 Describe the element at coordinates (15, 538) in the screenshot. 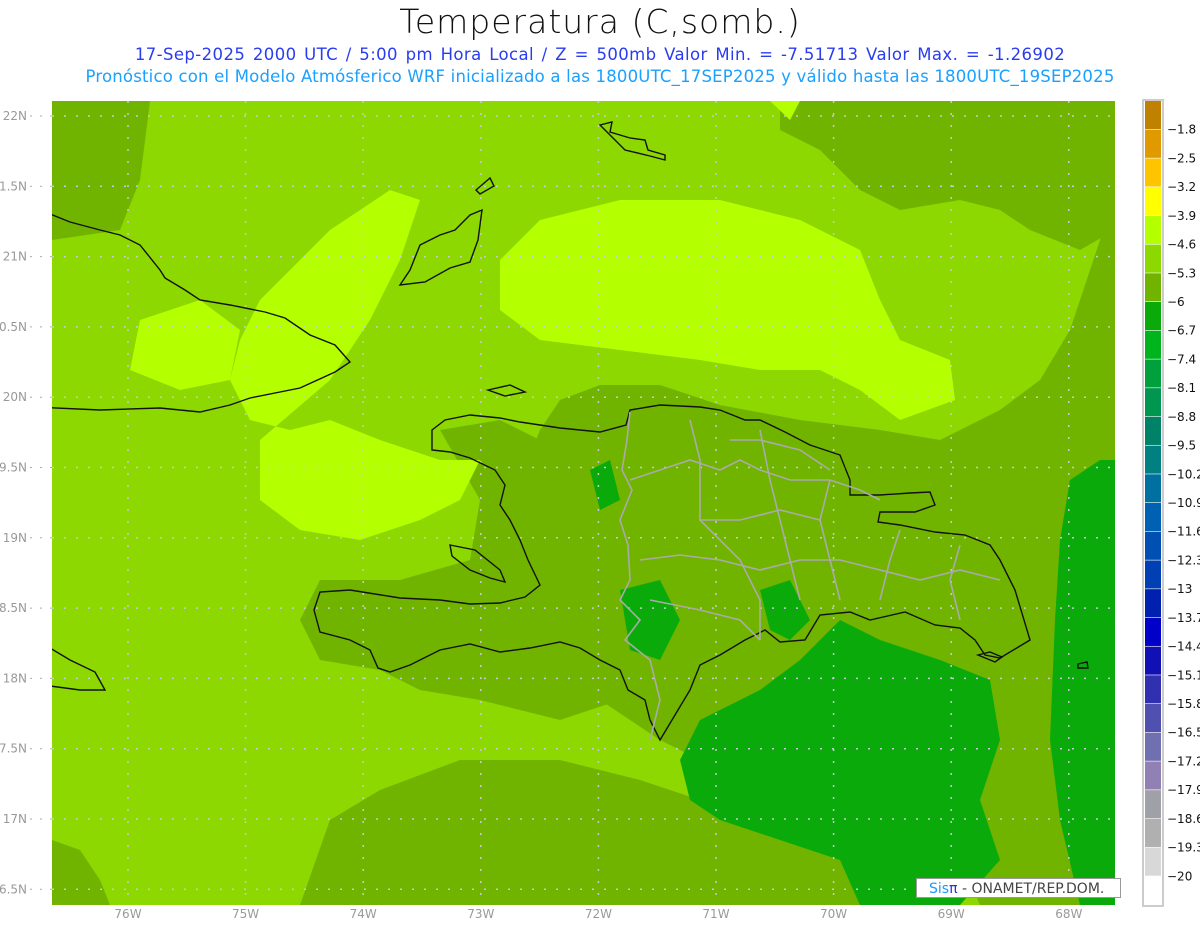

I see `lat-tick-label: 19N` at that location.